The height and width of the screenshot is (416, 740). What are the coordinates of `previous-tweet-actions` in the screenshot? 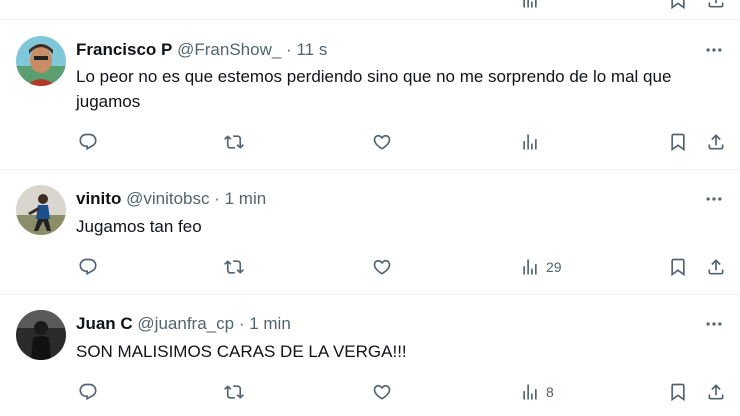 It's located at (370, 10).